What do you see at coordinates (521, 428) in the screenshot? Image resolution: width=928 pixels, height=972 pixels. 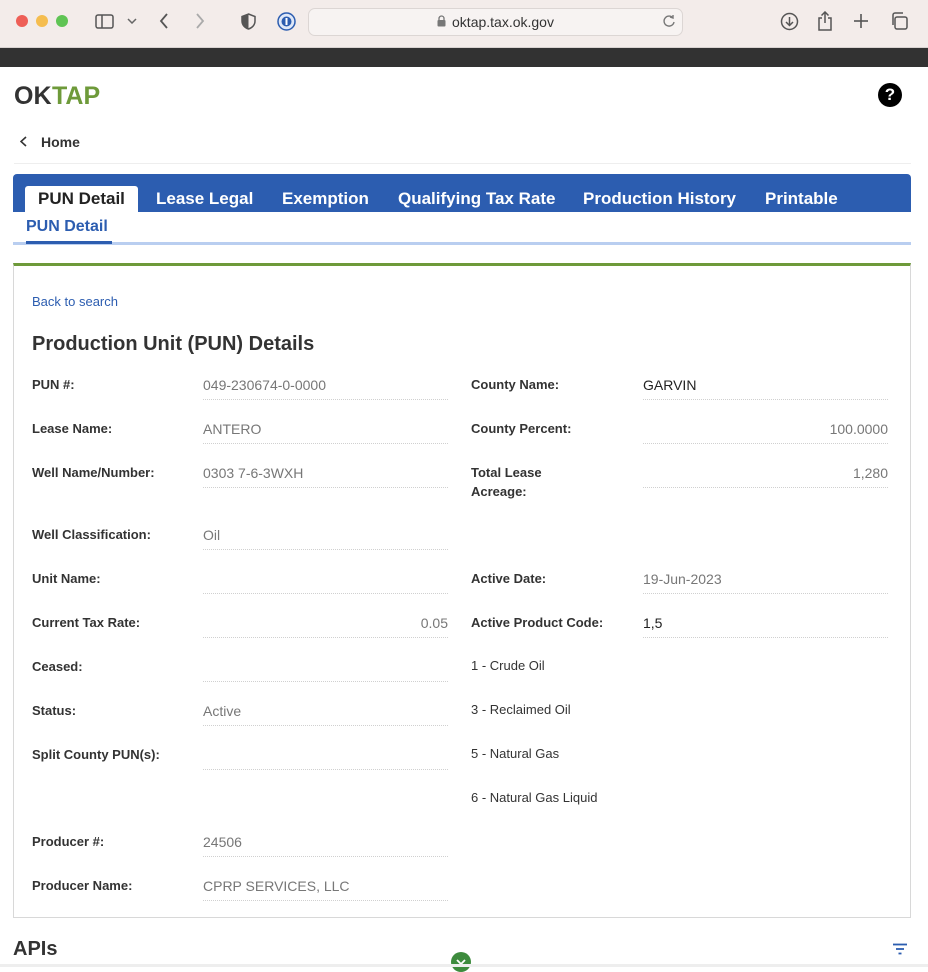 I see `county-percent-label: County Percent:` at bounding box center [521, 428].